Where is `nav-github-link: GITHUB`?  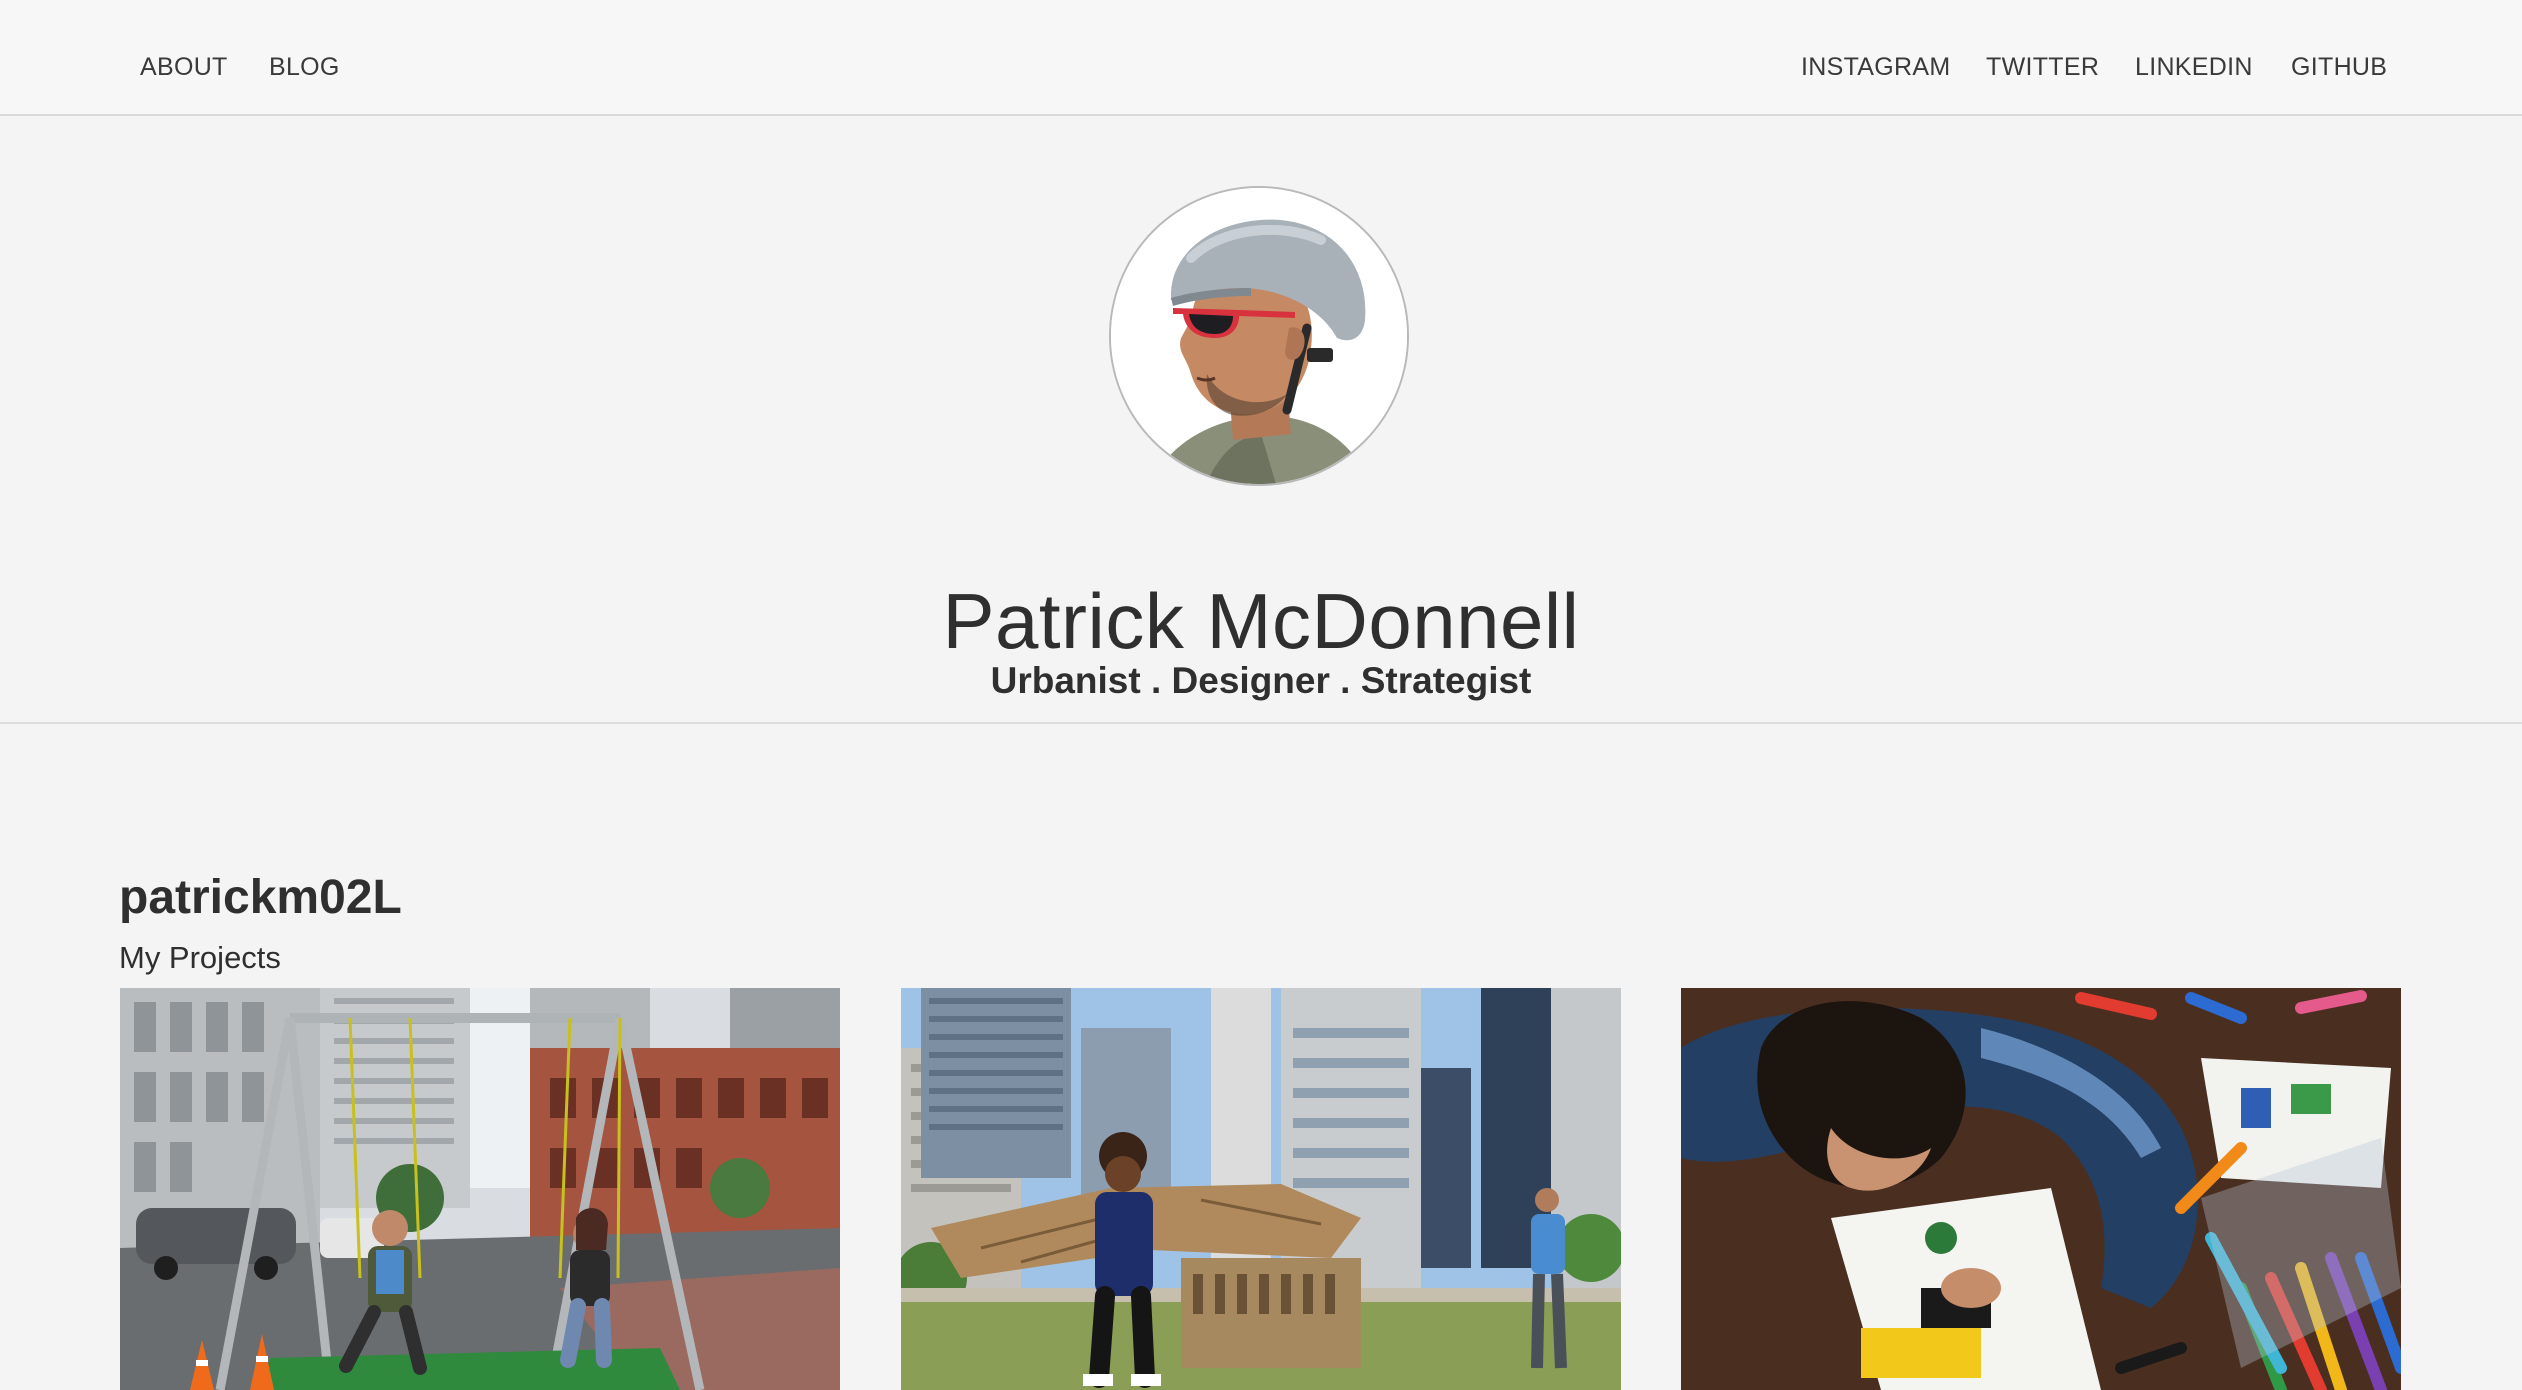 nav-github-link: GITHUB is located at coordinates (2339, 67).